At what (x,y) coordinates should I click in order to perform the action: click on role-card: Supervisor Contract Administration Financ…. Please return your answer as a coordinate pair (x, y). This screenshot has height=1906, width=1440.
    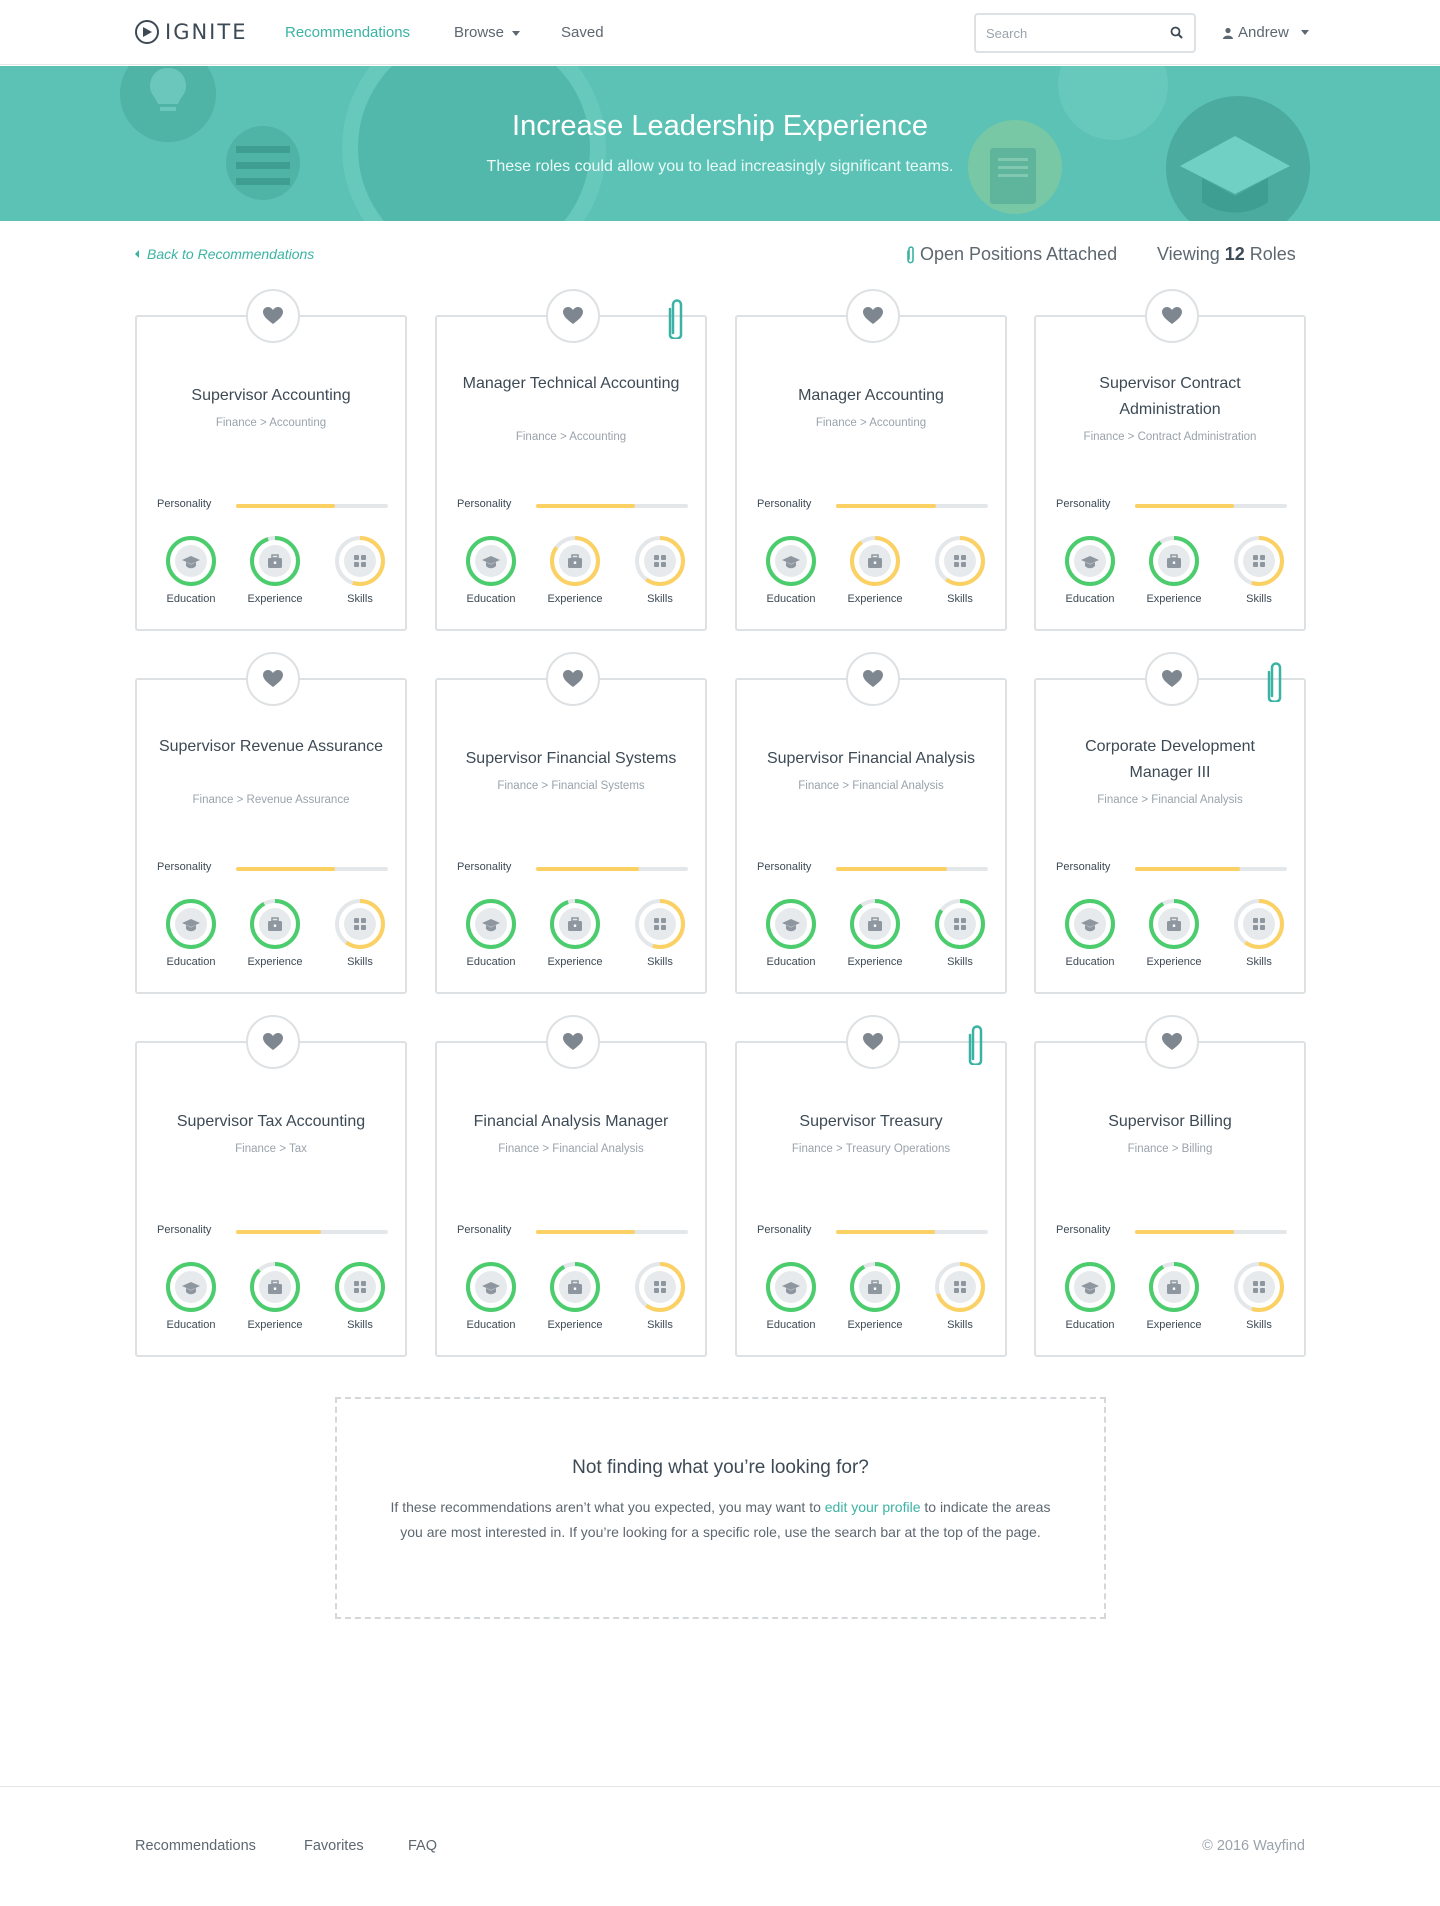
    Looking at the image, I should click on (1170, 460).